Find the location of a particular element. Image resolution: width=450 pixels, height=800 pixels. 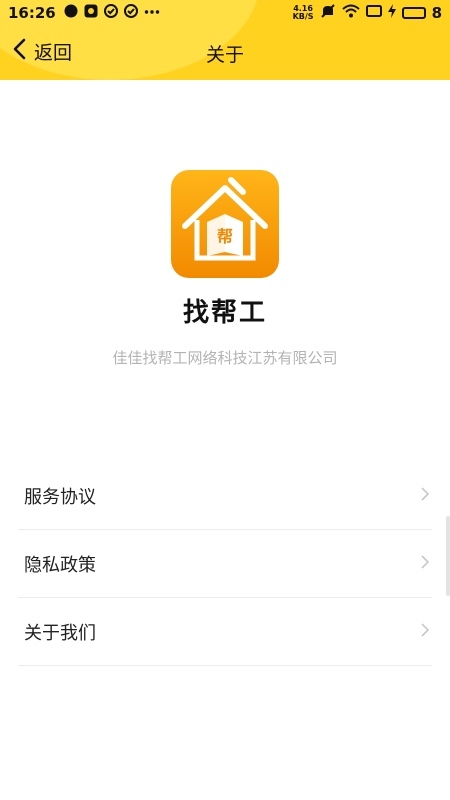

app-notification-icon is located at coordinates (91, 13).